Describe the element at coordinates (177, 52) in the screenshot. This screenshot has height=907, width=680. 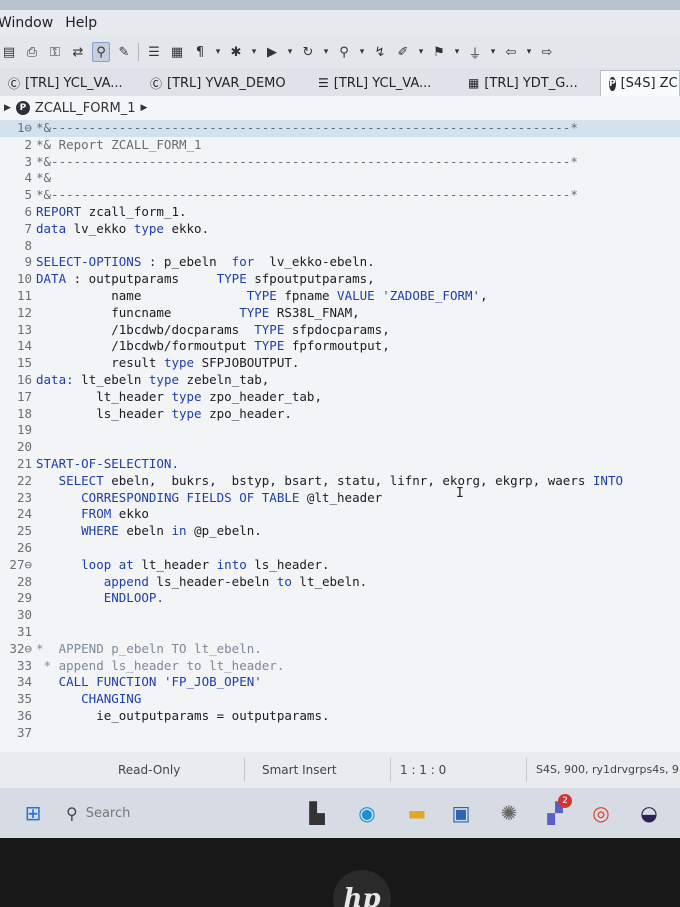
I see `outline-icon: ▦` at that location.